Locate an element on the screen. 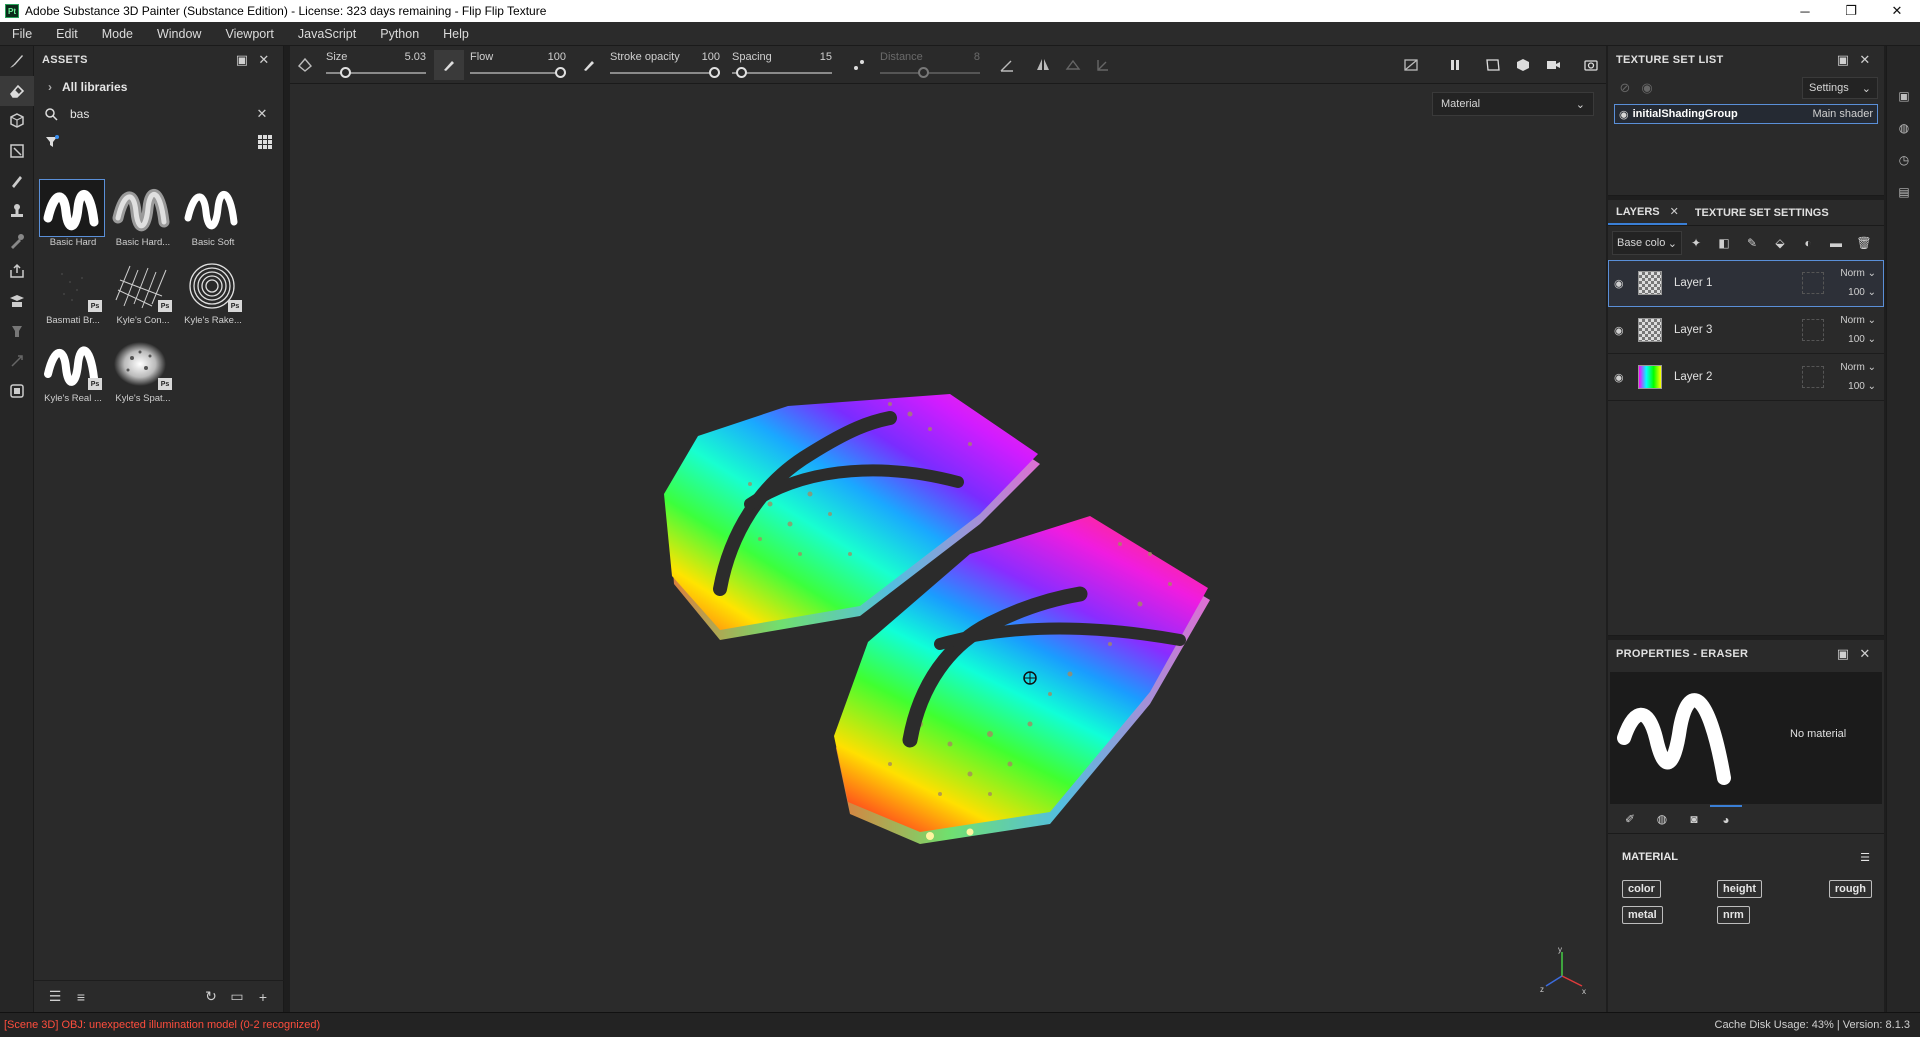 The height and width of the screenshot is (1037, 1920). transform-tool is located at coordinates (17, 361).